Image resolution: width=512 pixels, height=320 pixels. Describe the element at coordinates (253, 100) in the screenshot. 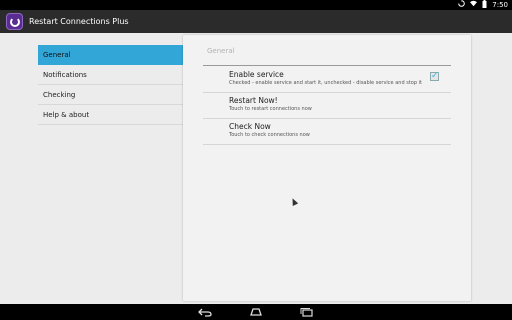

I see `pref-title: Restart Now!` at that location.